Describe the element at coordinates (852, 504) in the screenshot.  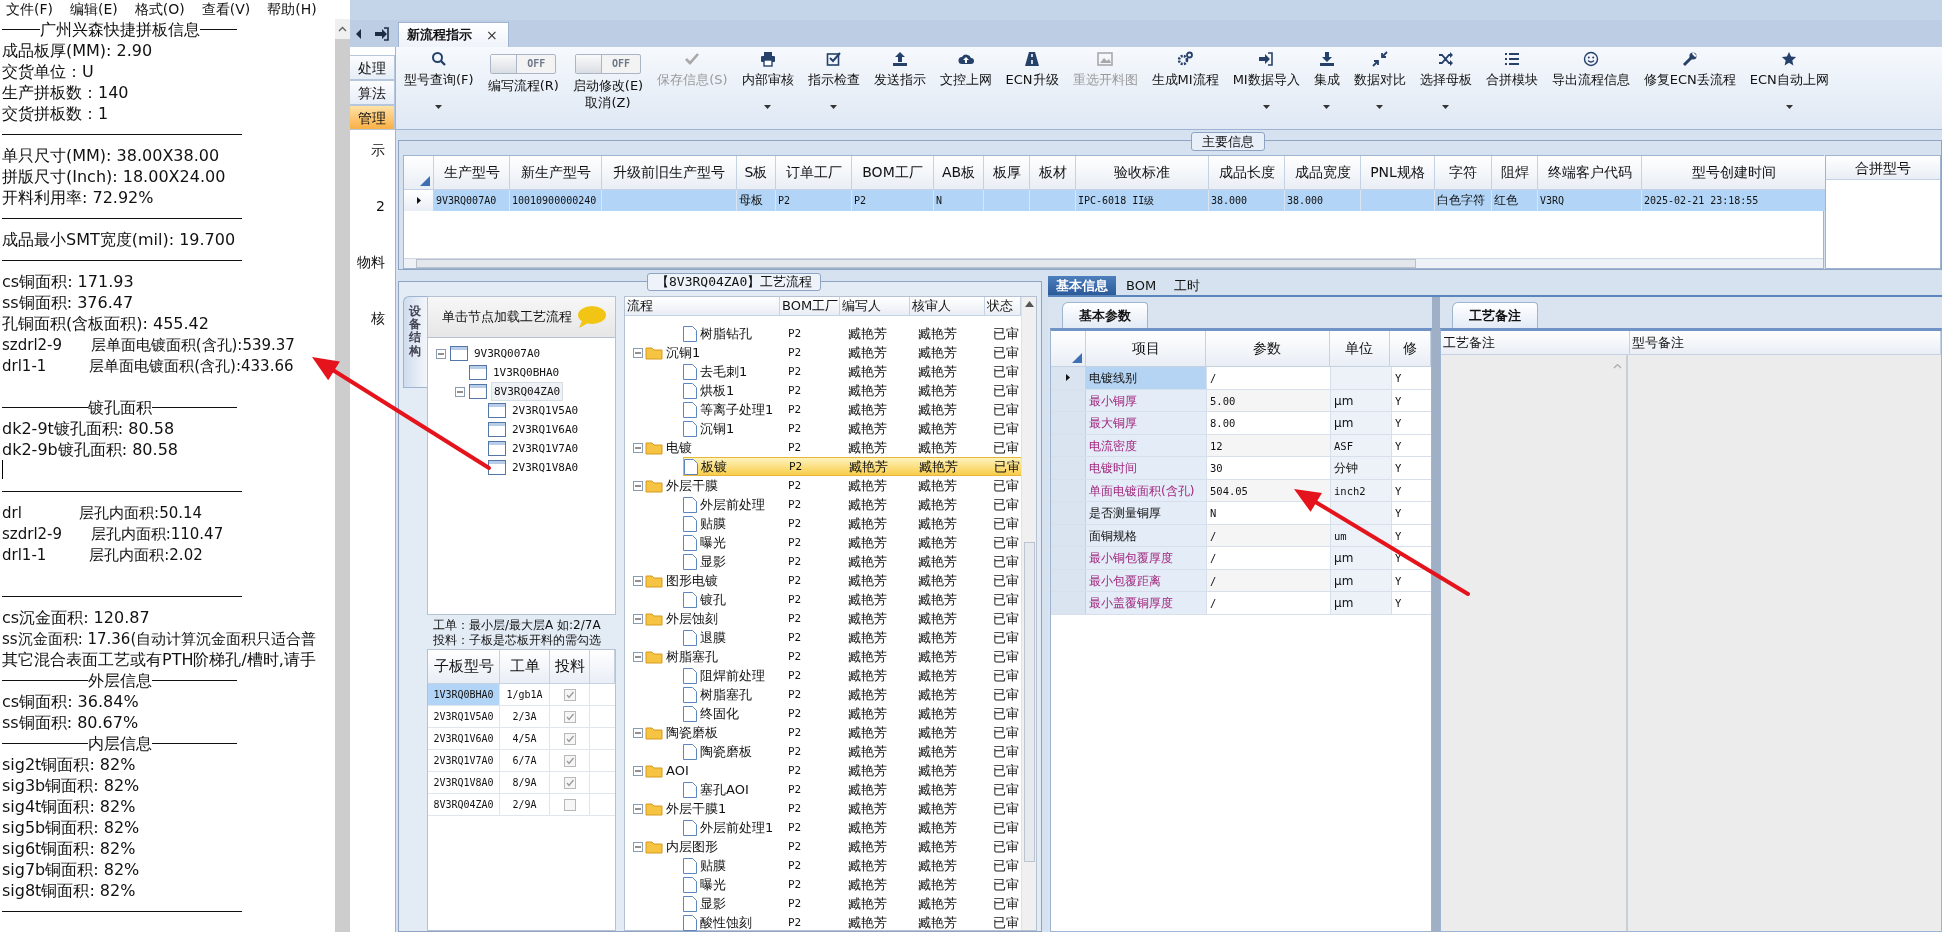
I see `tree-row: 外层前处理 P2 臧艳芳 臧艳芳 已审` at that location.